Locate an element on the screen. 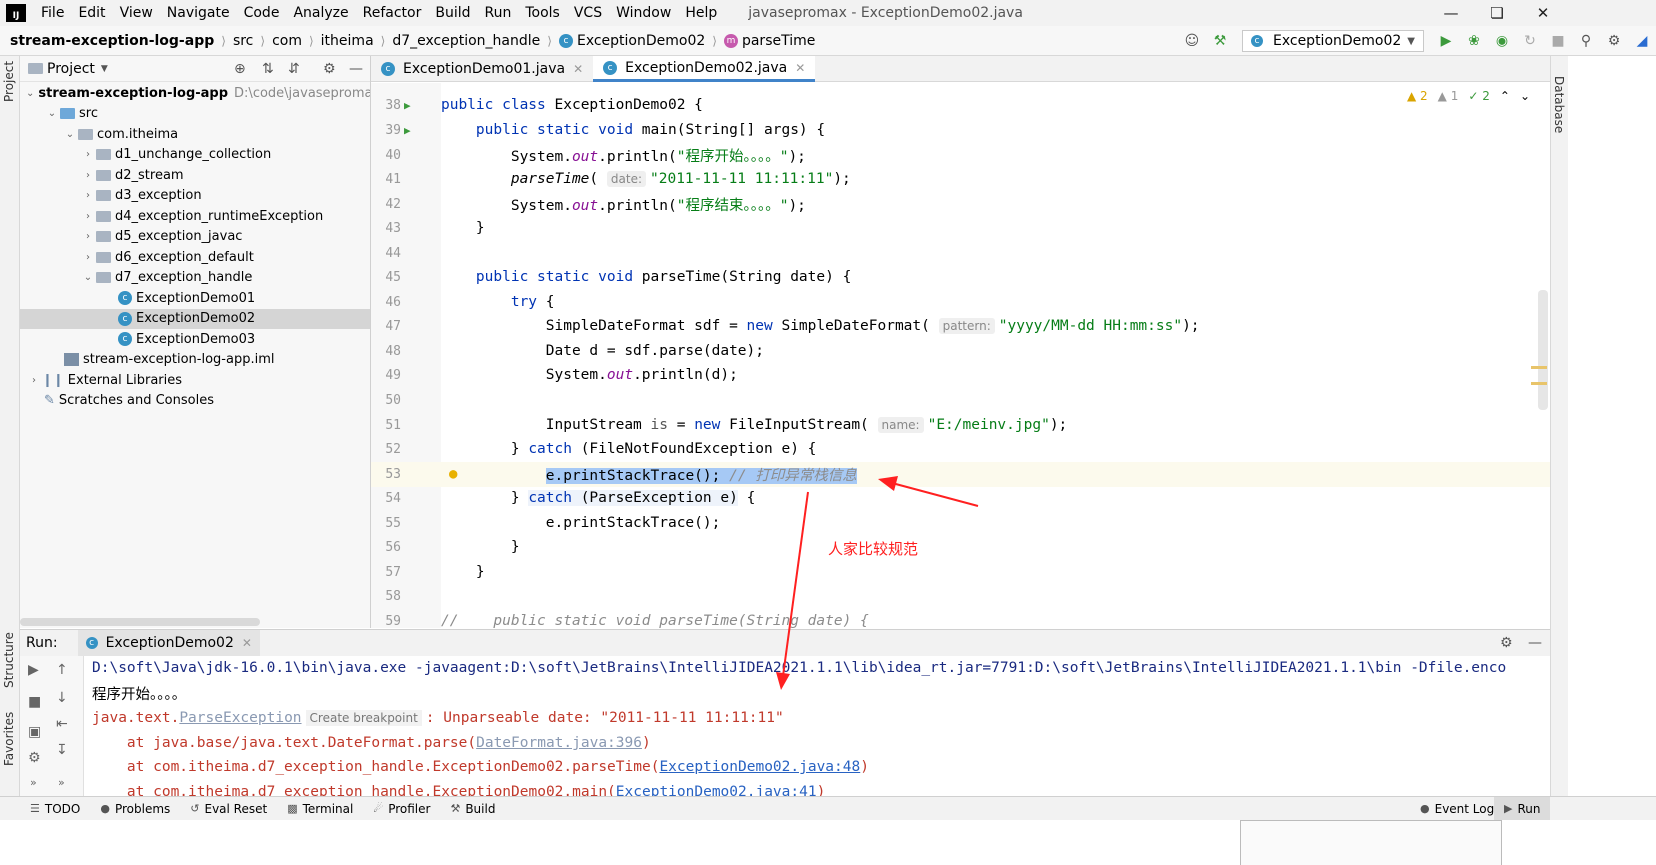  run-icon: ▶ is located at coordinates (1446, 41).